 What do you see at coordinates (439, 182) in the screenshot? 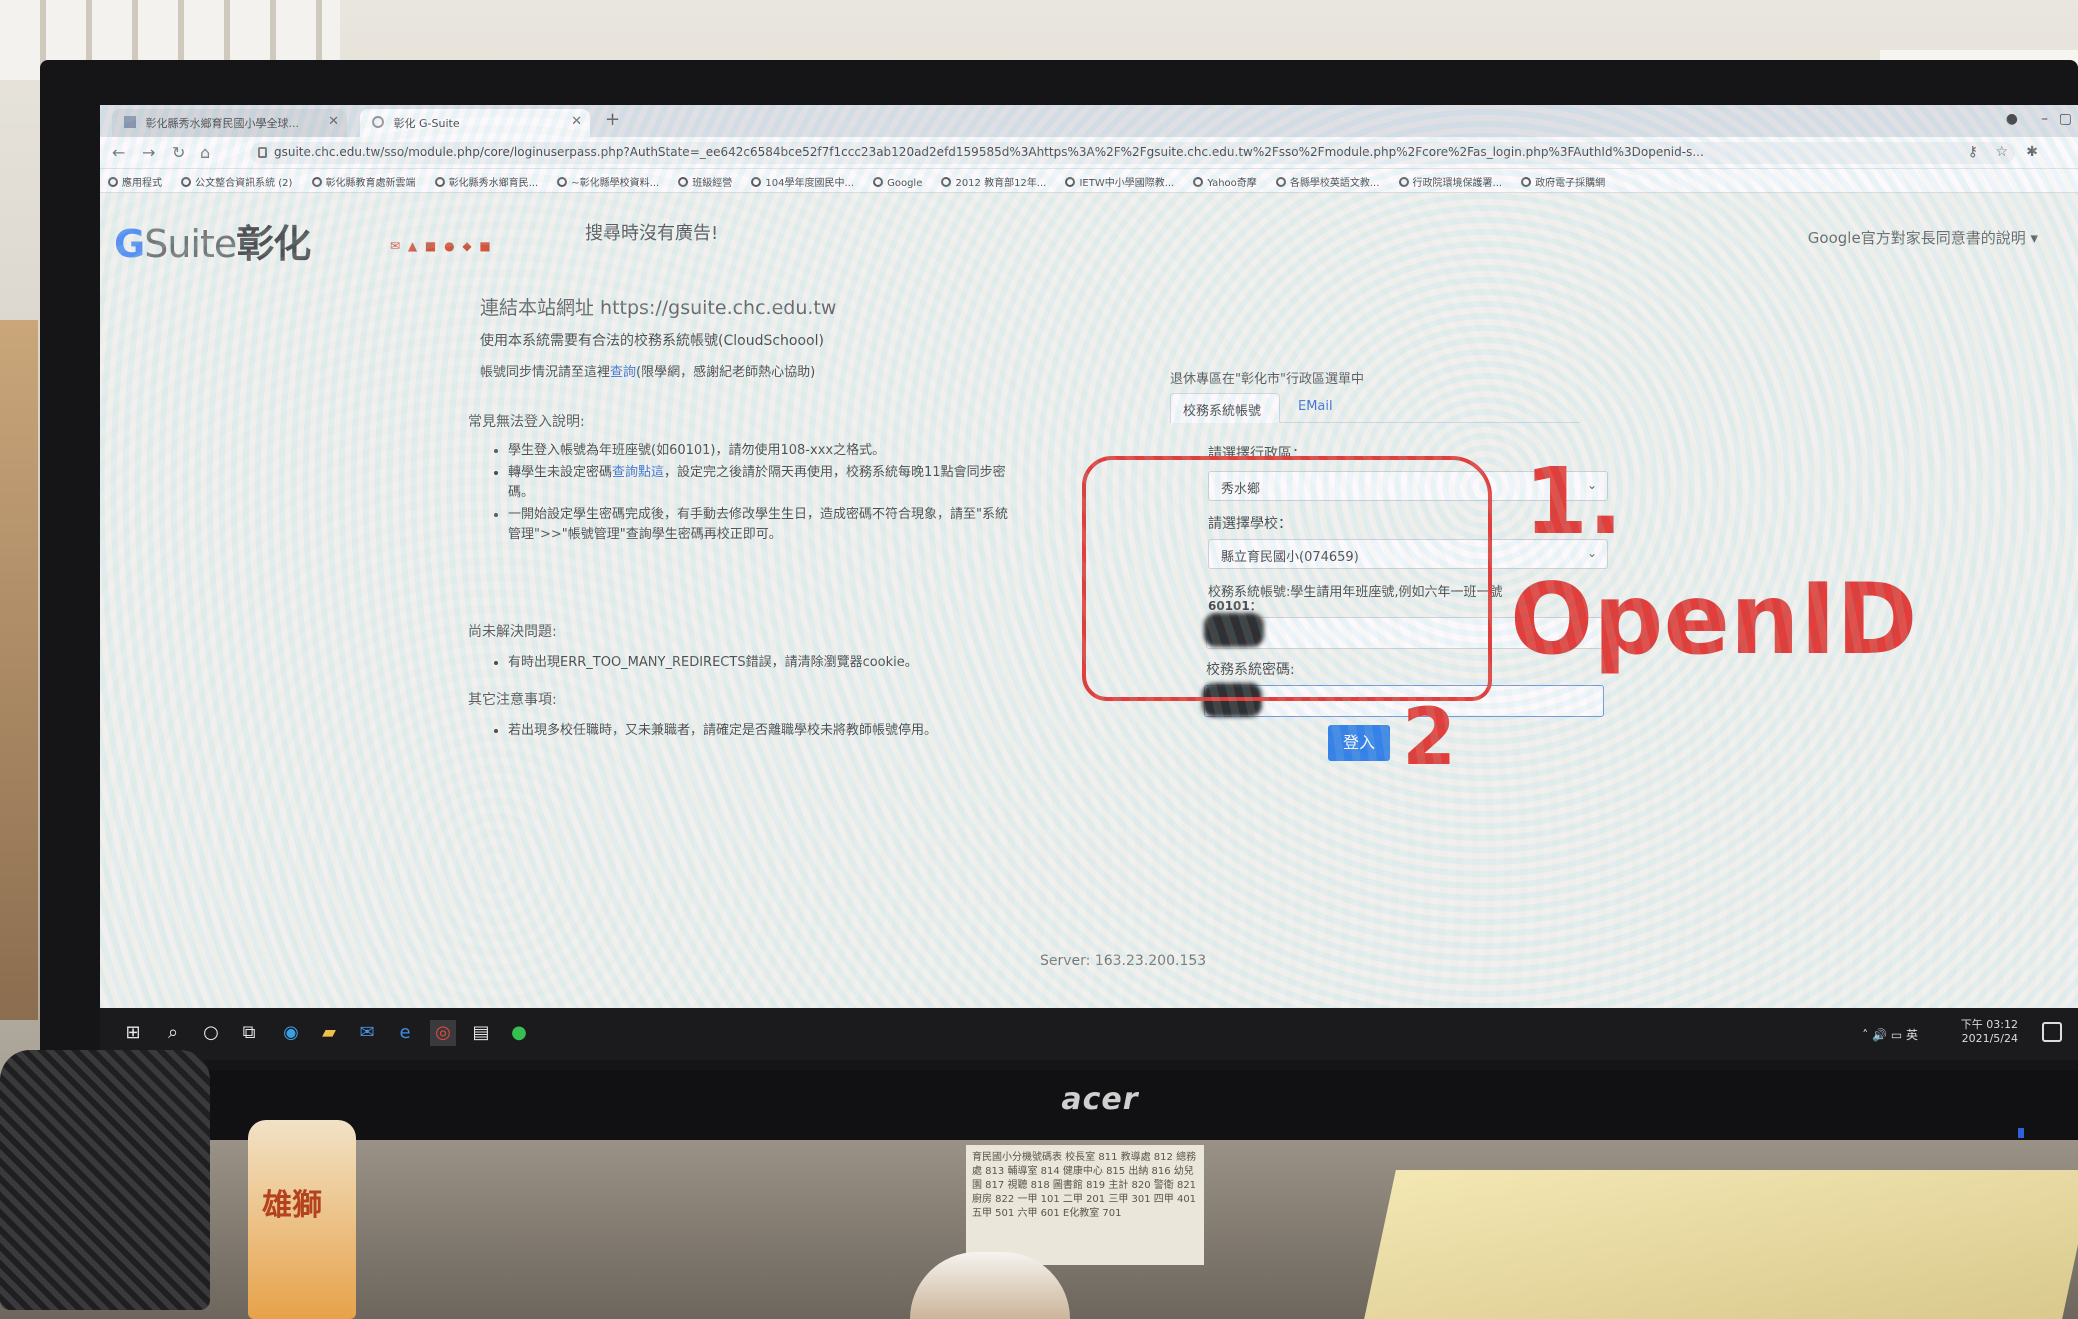
I see `school-icon` at bounding box center [439, 182].